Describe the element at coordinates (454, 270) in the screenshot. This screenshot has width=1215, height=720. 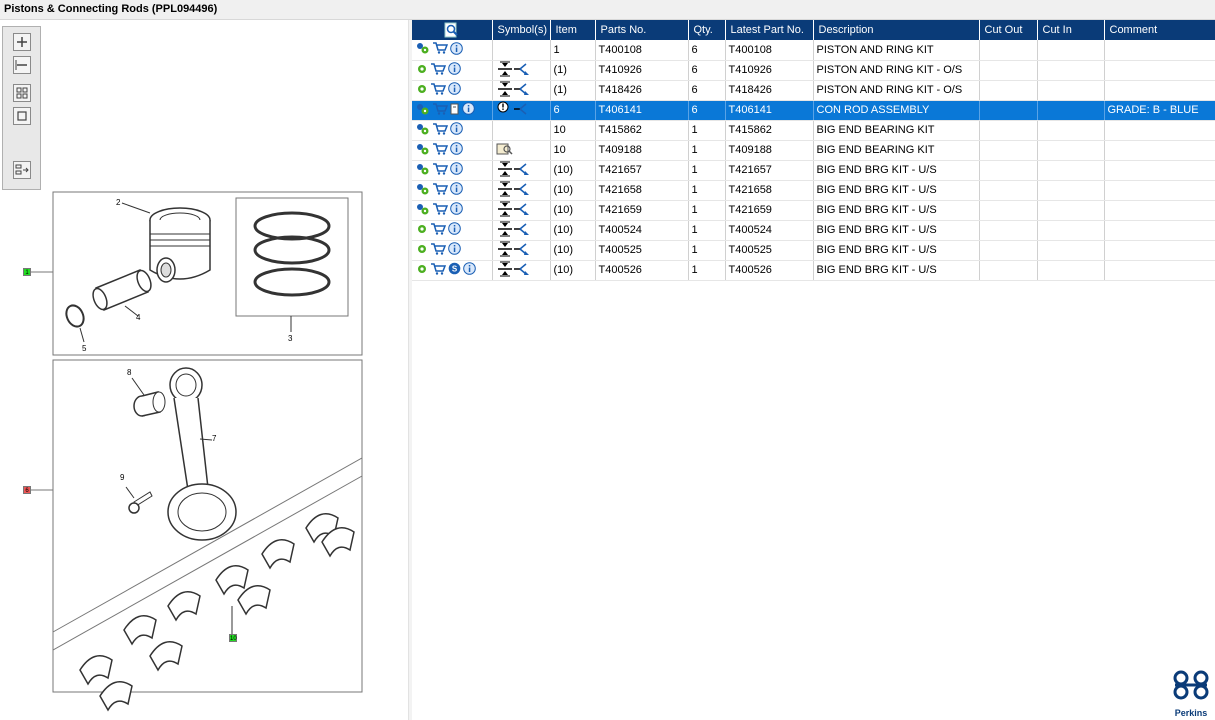
I see `service-icon: S` at that location.